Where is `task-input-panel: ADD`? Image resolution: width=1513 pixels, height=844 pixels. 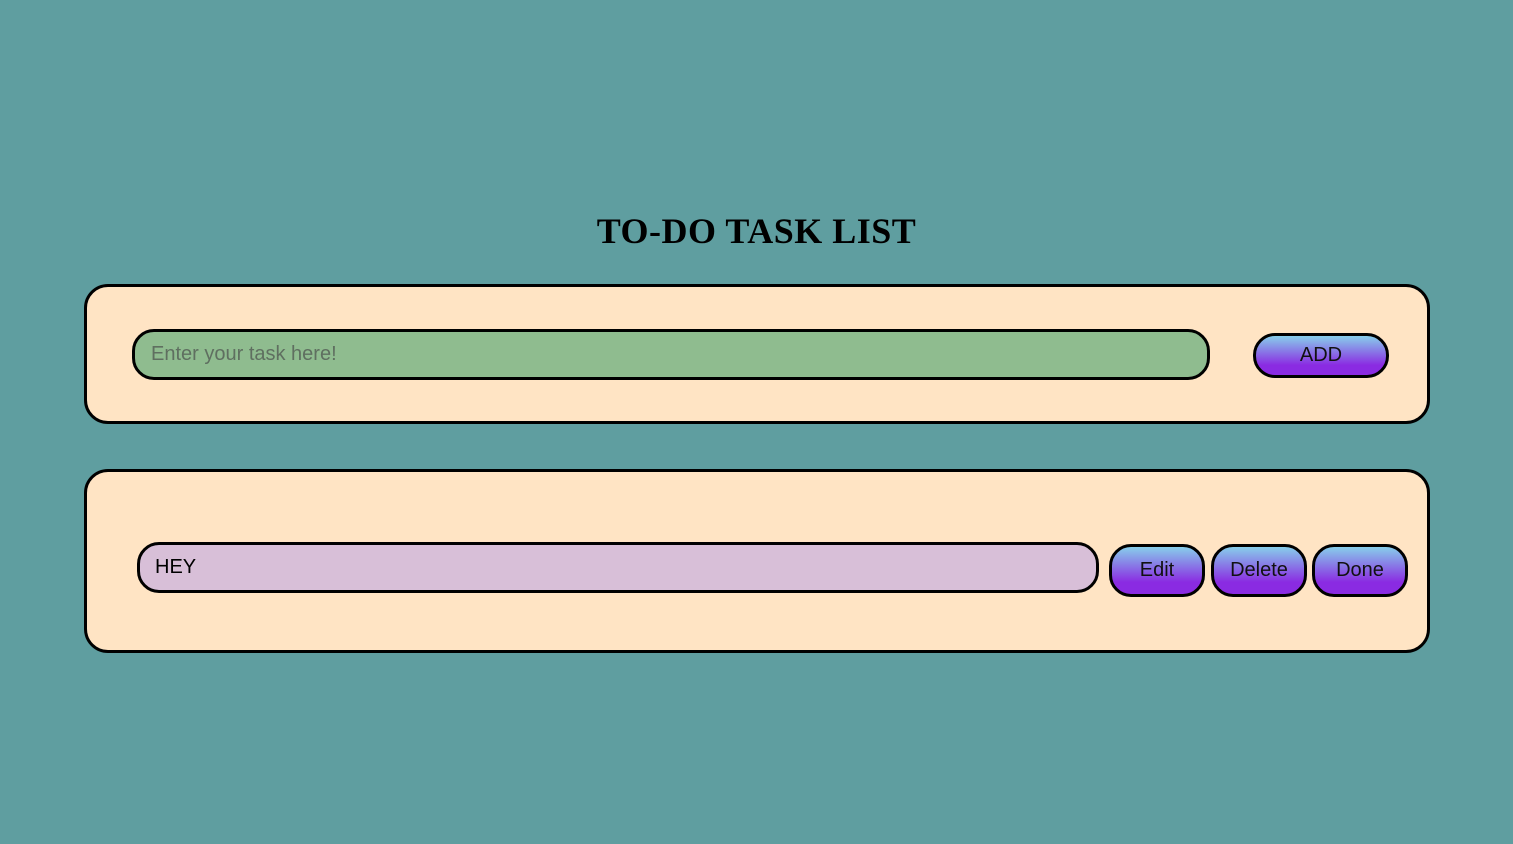 task-input-panel: ADD is located at coordinates (757, 354).